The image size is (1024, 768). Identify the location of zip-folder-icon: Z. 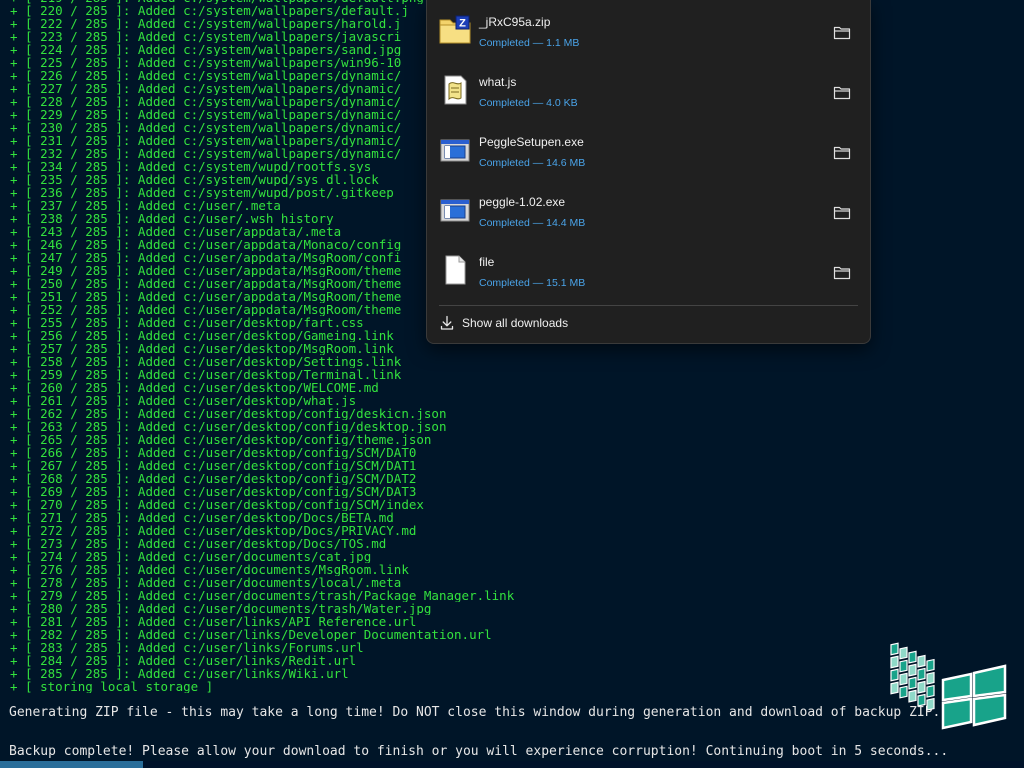
(455, 29).